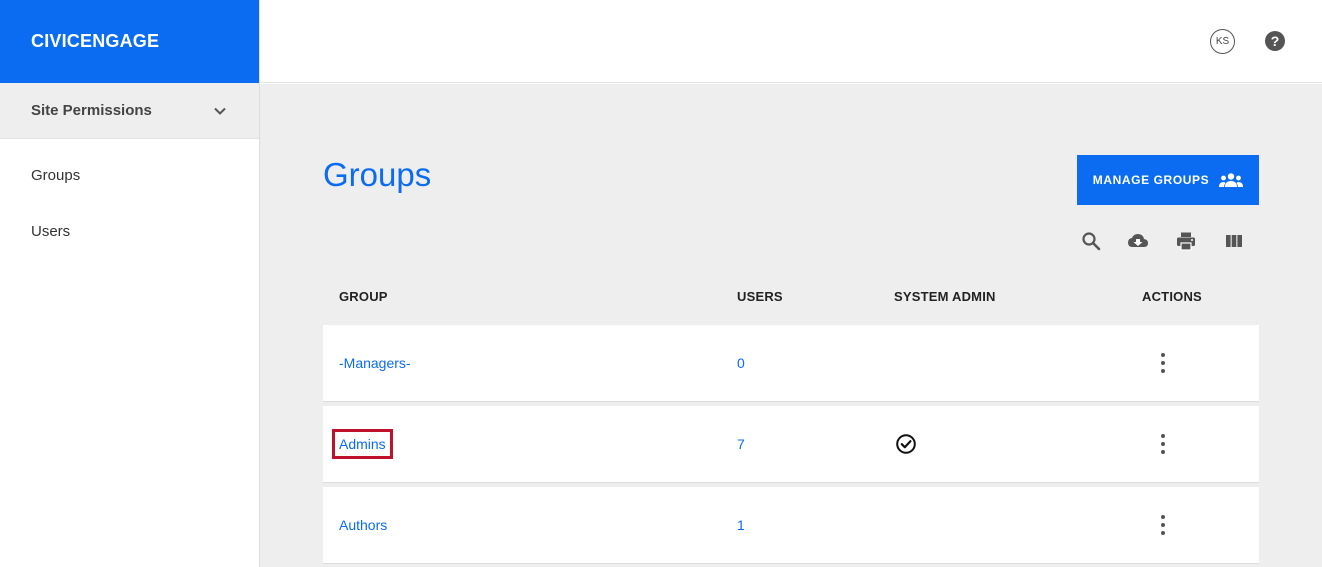 This screenshot has width=1322, height=567. I want to click on help-icon: ?, so click(1275, 41).